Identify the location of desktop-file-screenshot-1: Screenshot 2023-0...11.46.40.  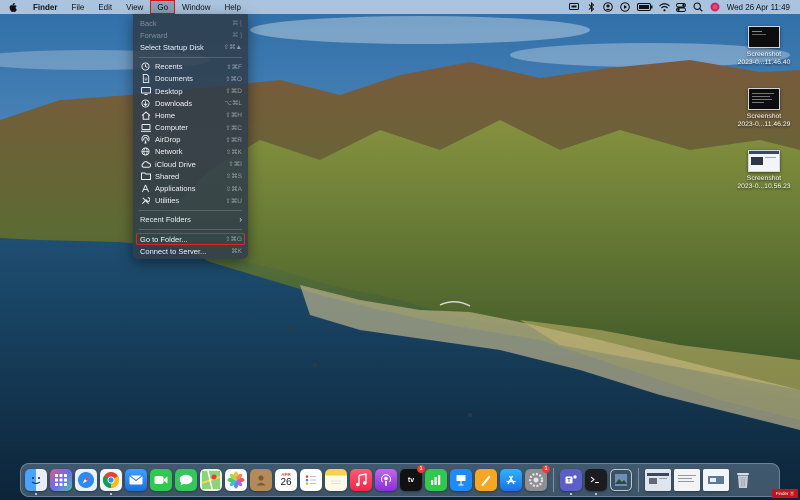
(763, 46).